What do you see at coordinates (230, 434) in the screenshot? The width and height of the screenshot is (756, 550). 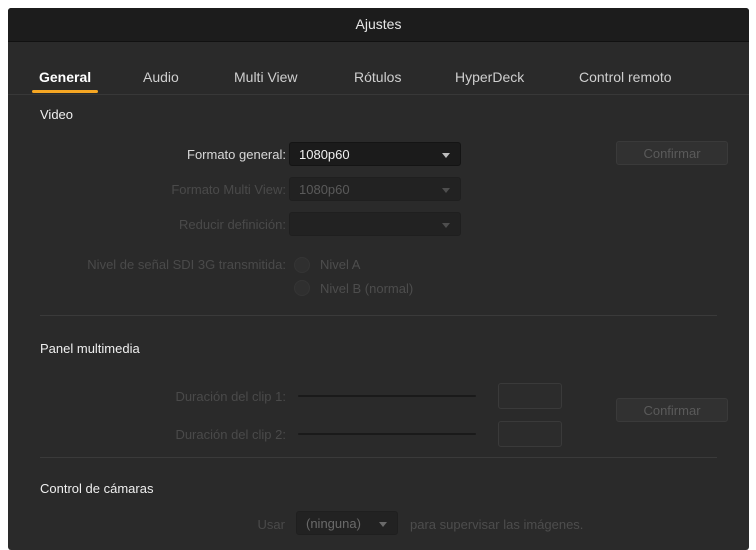 I see `clip2-duration-label: Duración del clip 2:` at bounding box center [230, 434].